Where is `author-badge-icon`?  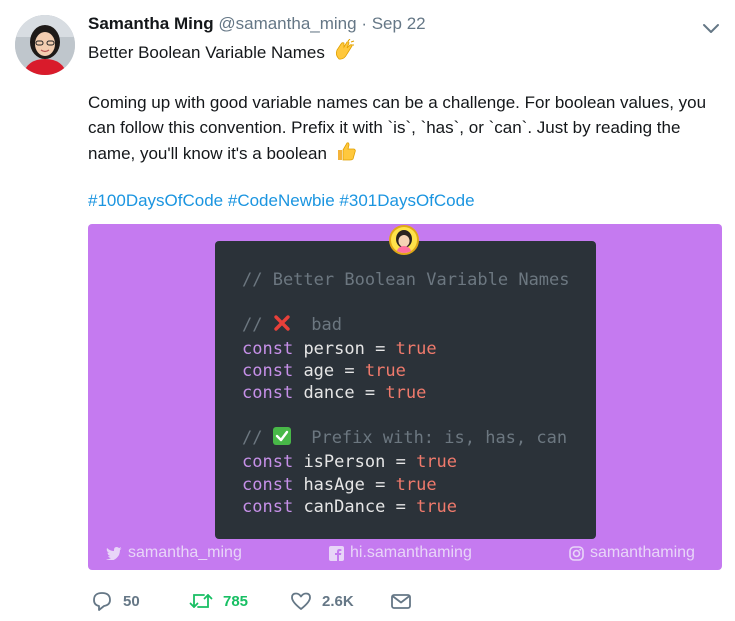
author-badge-icon is located at coordinates (404, 240).